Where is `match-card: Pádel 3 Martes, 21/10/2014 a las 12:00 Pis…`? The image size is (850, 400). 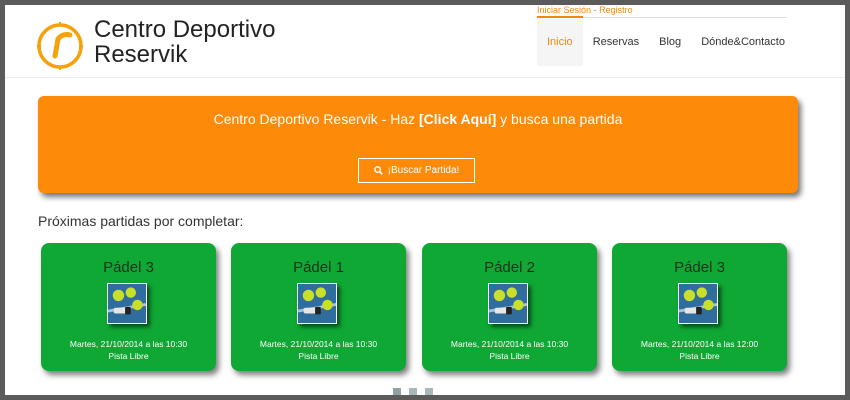 match-card: Pádel 3 Martes, 21/10/2014 a las 12:00 Pis… is located at coordinates (699, 307).